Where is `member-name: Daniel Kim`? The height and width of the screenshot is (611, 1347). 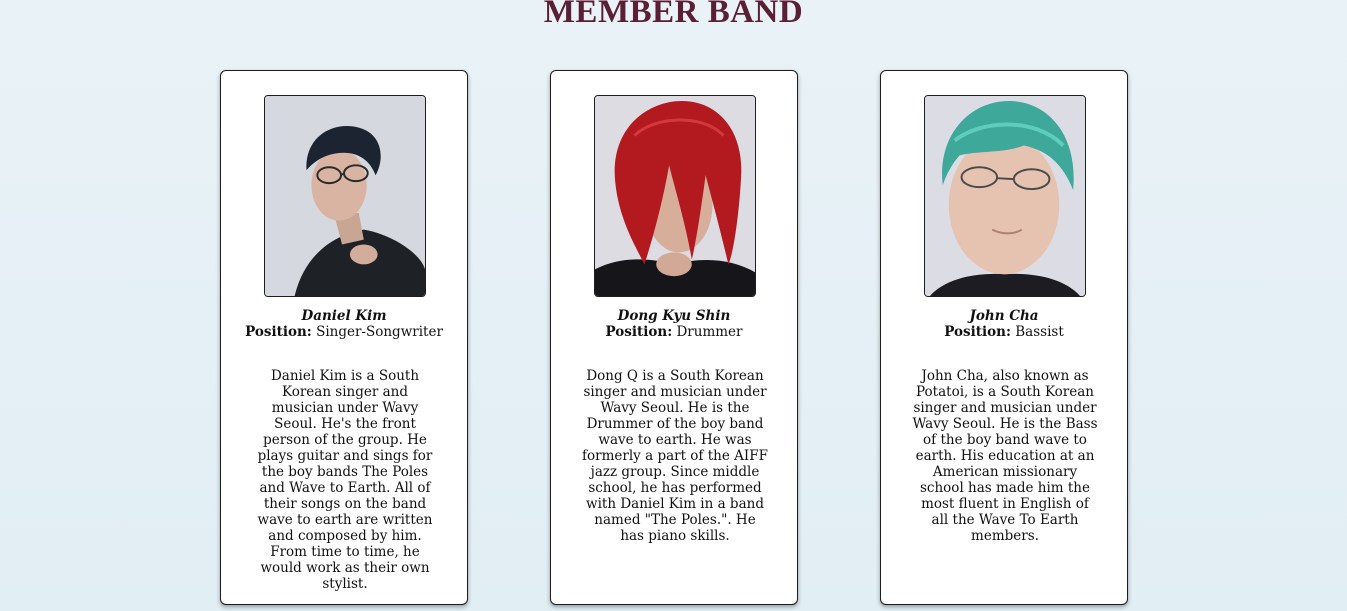 member-name: Daniel Kim is located at coordinates (344, 316).